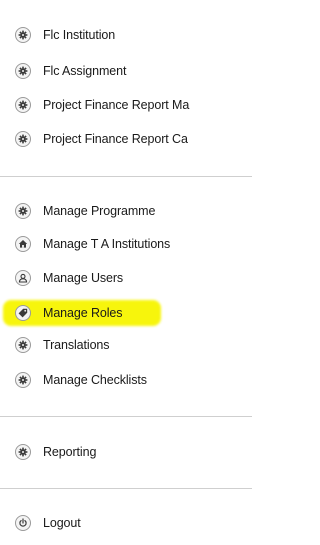  I want to click on menu-item-label: Manage Users, so click(83, 278).